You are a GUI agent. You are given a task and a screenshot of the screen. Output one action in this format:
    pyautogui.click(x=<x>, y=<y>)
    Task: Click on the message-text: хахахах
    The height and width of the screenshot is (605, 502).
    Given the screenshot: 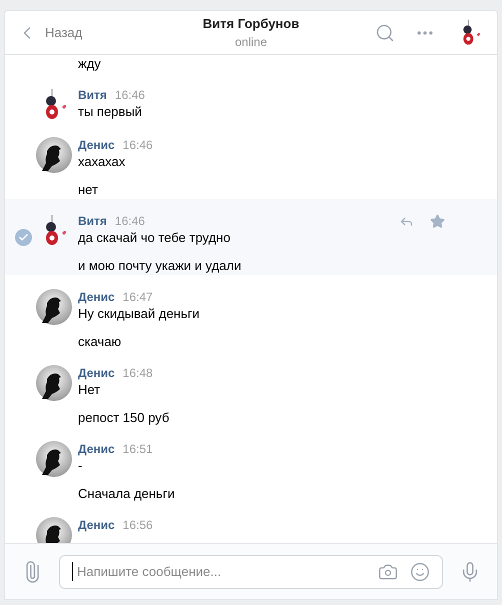 What is the action you would take?
    pyautogui.click(x=102, y=162)
    